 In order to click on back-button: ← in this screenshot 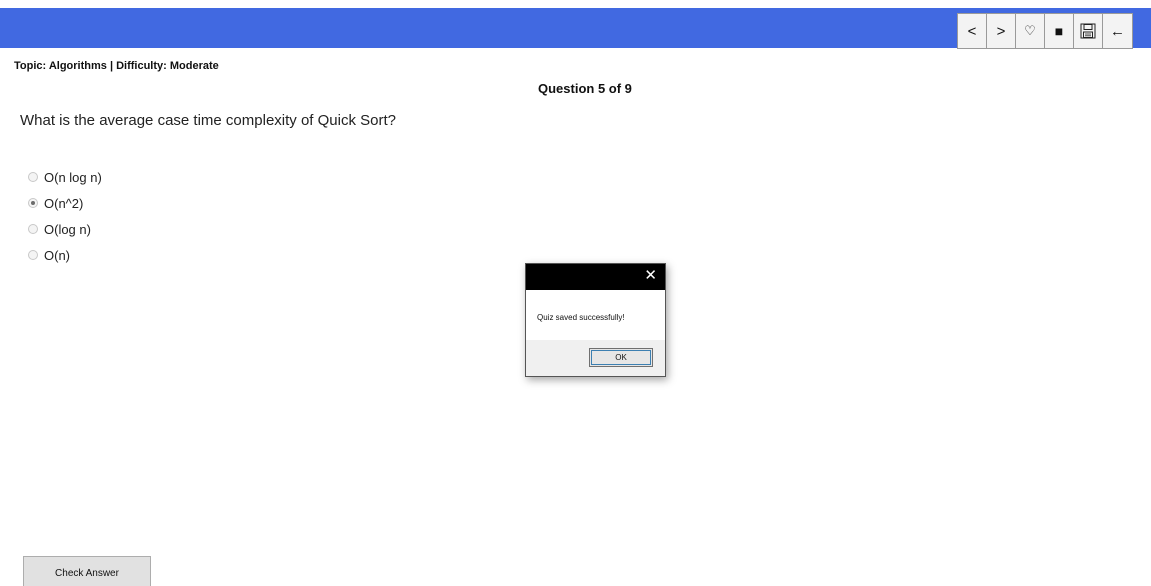, I will do `click(1117, 31)`.